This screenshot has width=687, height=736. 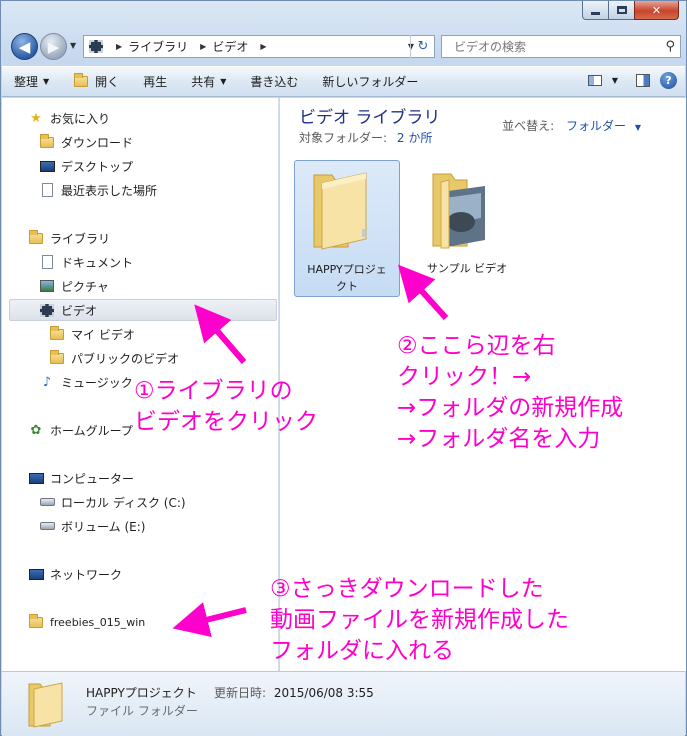 I want to click on folder-tile-sample-videos: サンプル ビデオ, so click(x=467, y=228).